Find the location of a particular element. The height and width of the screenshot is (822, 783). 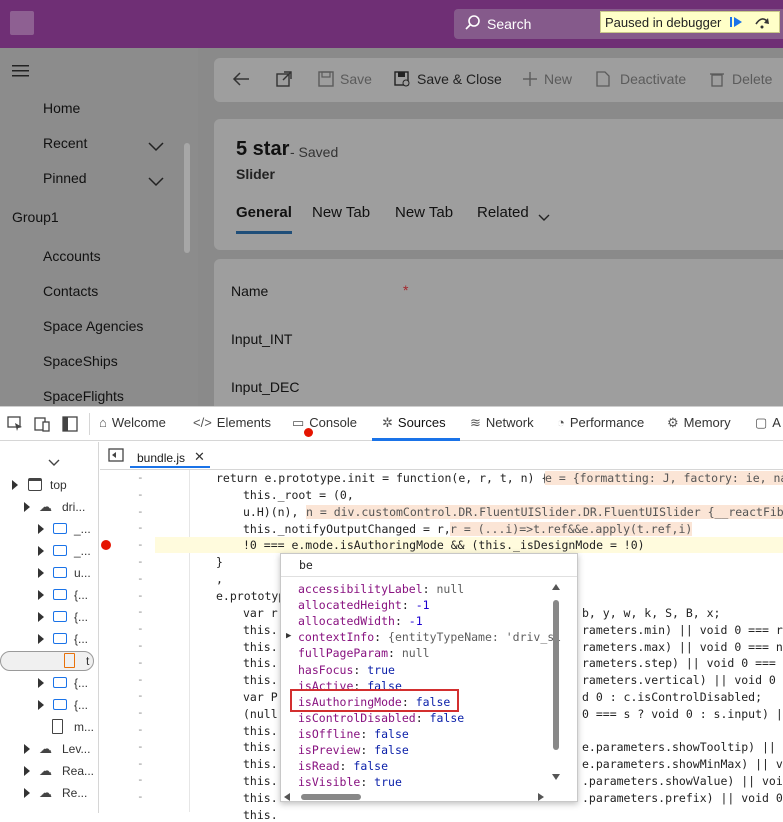

delete-button: Delete is located at coordinates (752, 79).